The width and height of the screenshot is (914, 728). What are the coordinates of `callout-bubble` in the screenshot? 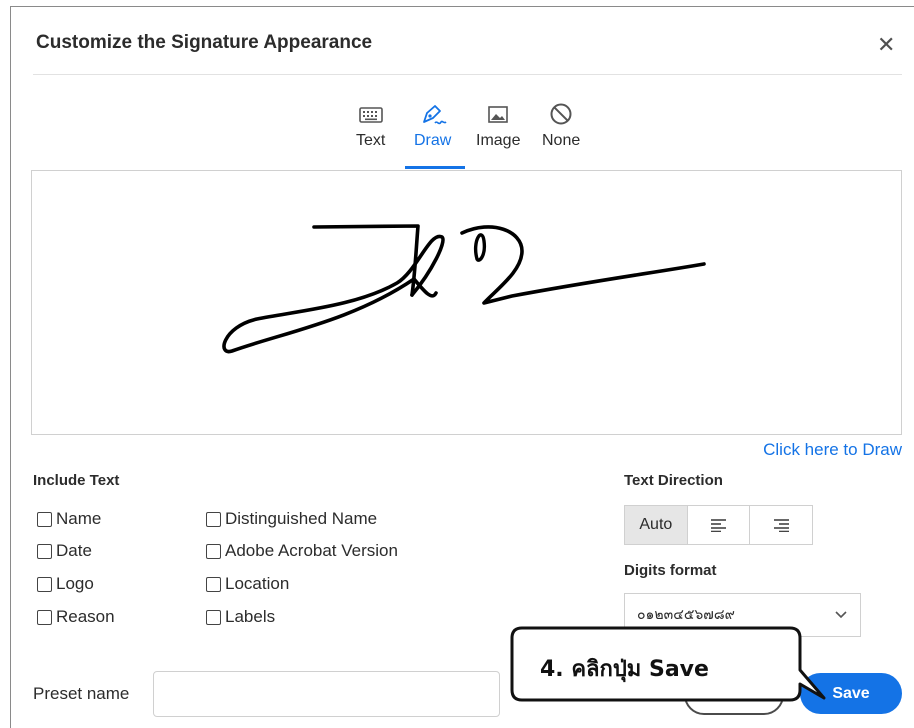 It's located at (668, 664).